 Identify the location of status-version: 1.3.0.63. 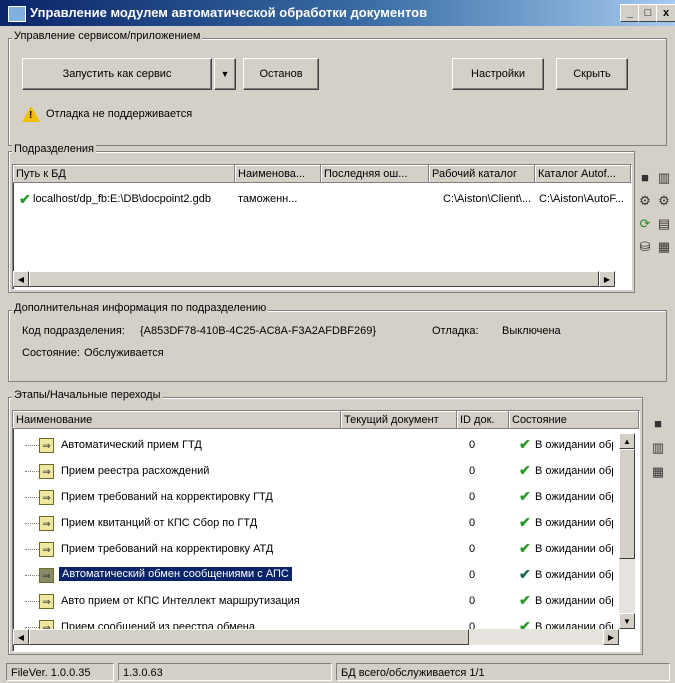
(225, 672).